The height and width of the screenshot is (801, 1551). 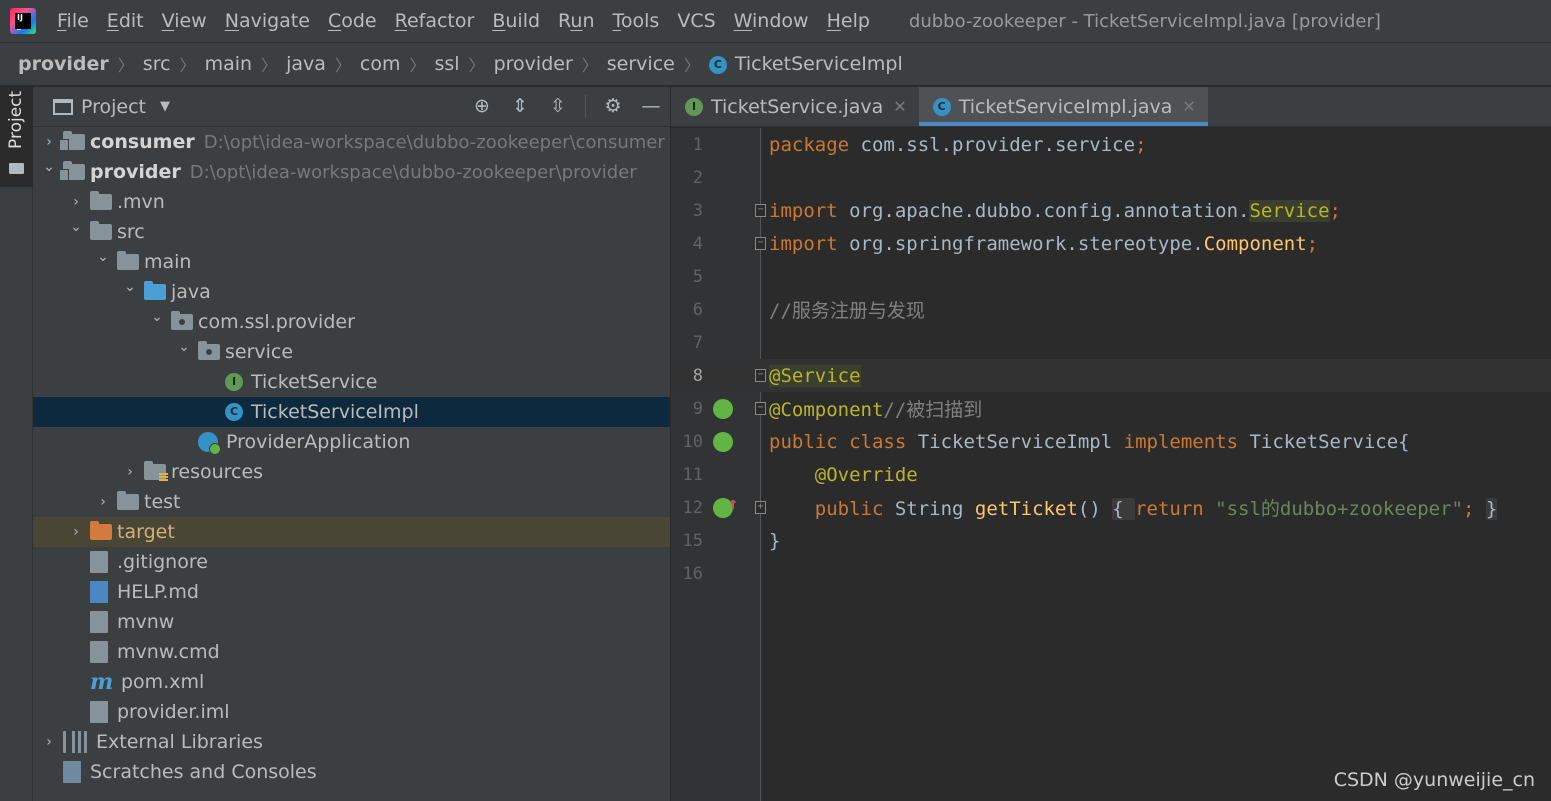 I want to click on gear-icon: ⚙, so click(x=613, y=106).